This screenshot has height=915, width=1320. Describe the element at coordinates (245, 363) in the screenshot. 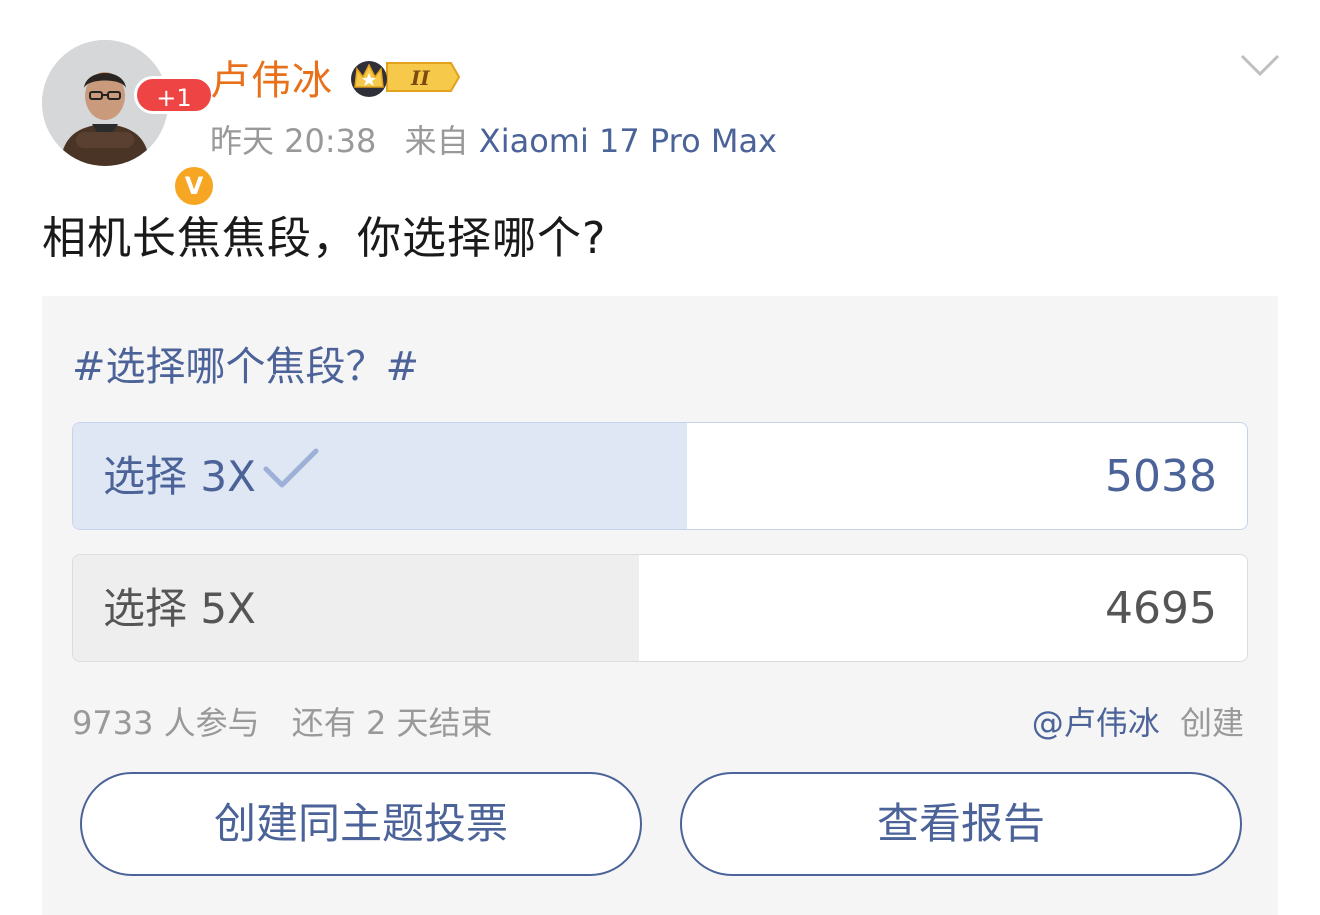

I see `poll-title: #选择哪个焦段？#` at that location.